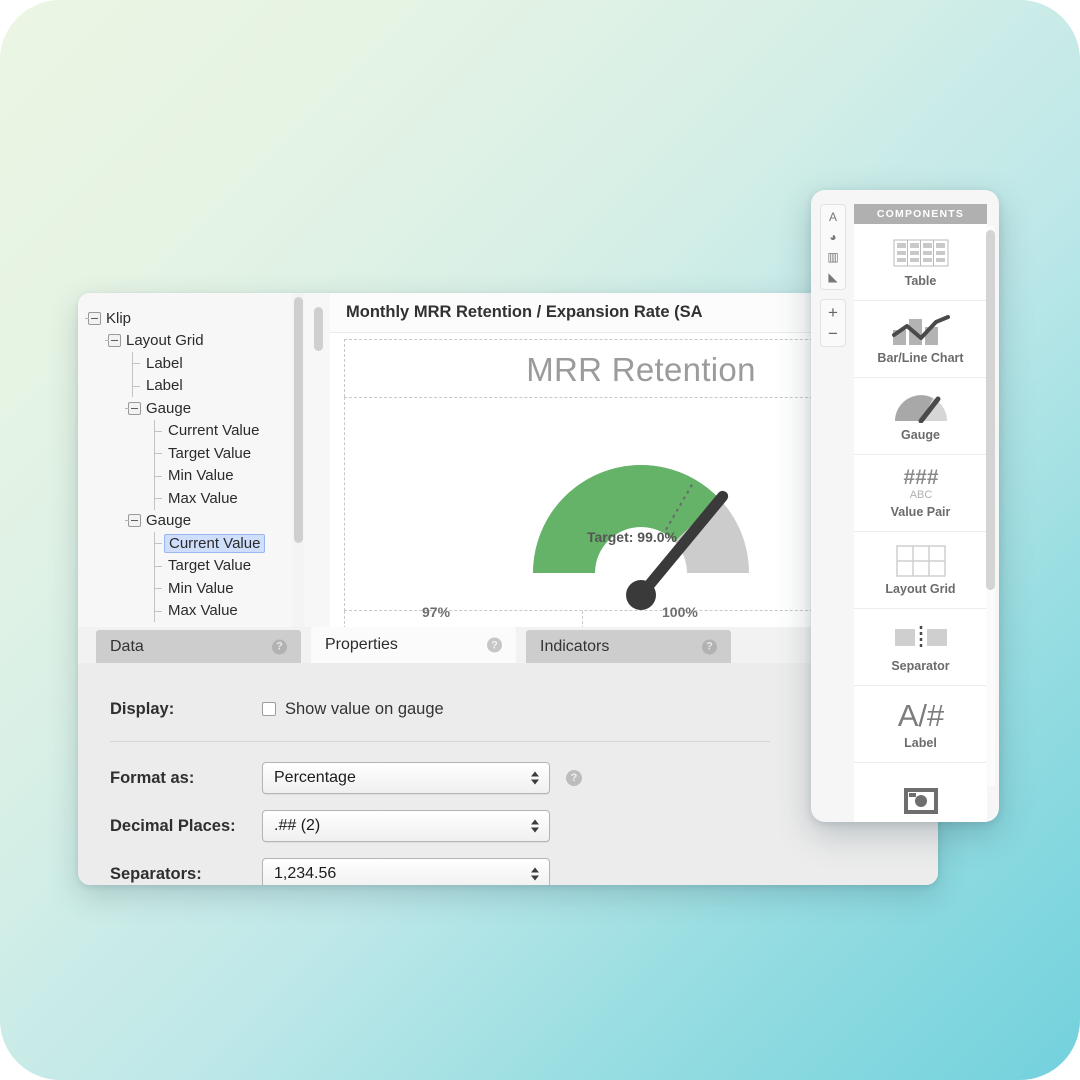 Image resolution: width=1080 pixels, height=1080 pixels. I want to click on format-as-value: Percentage, so click(315, 777).